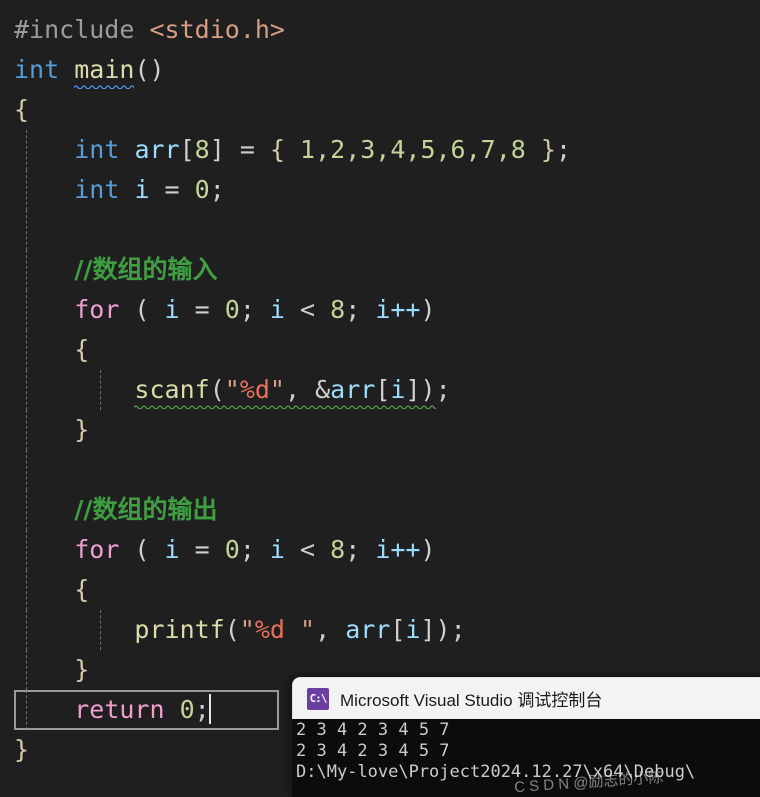 This screenshot has height=797, width=760. I want to click on code-line-for-input: for ( i = 0; i < 8; i++), so click(380, 310).